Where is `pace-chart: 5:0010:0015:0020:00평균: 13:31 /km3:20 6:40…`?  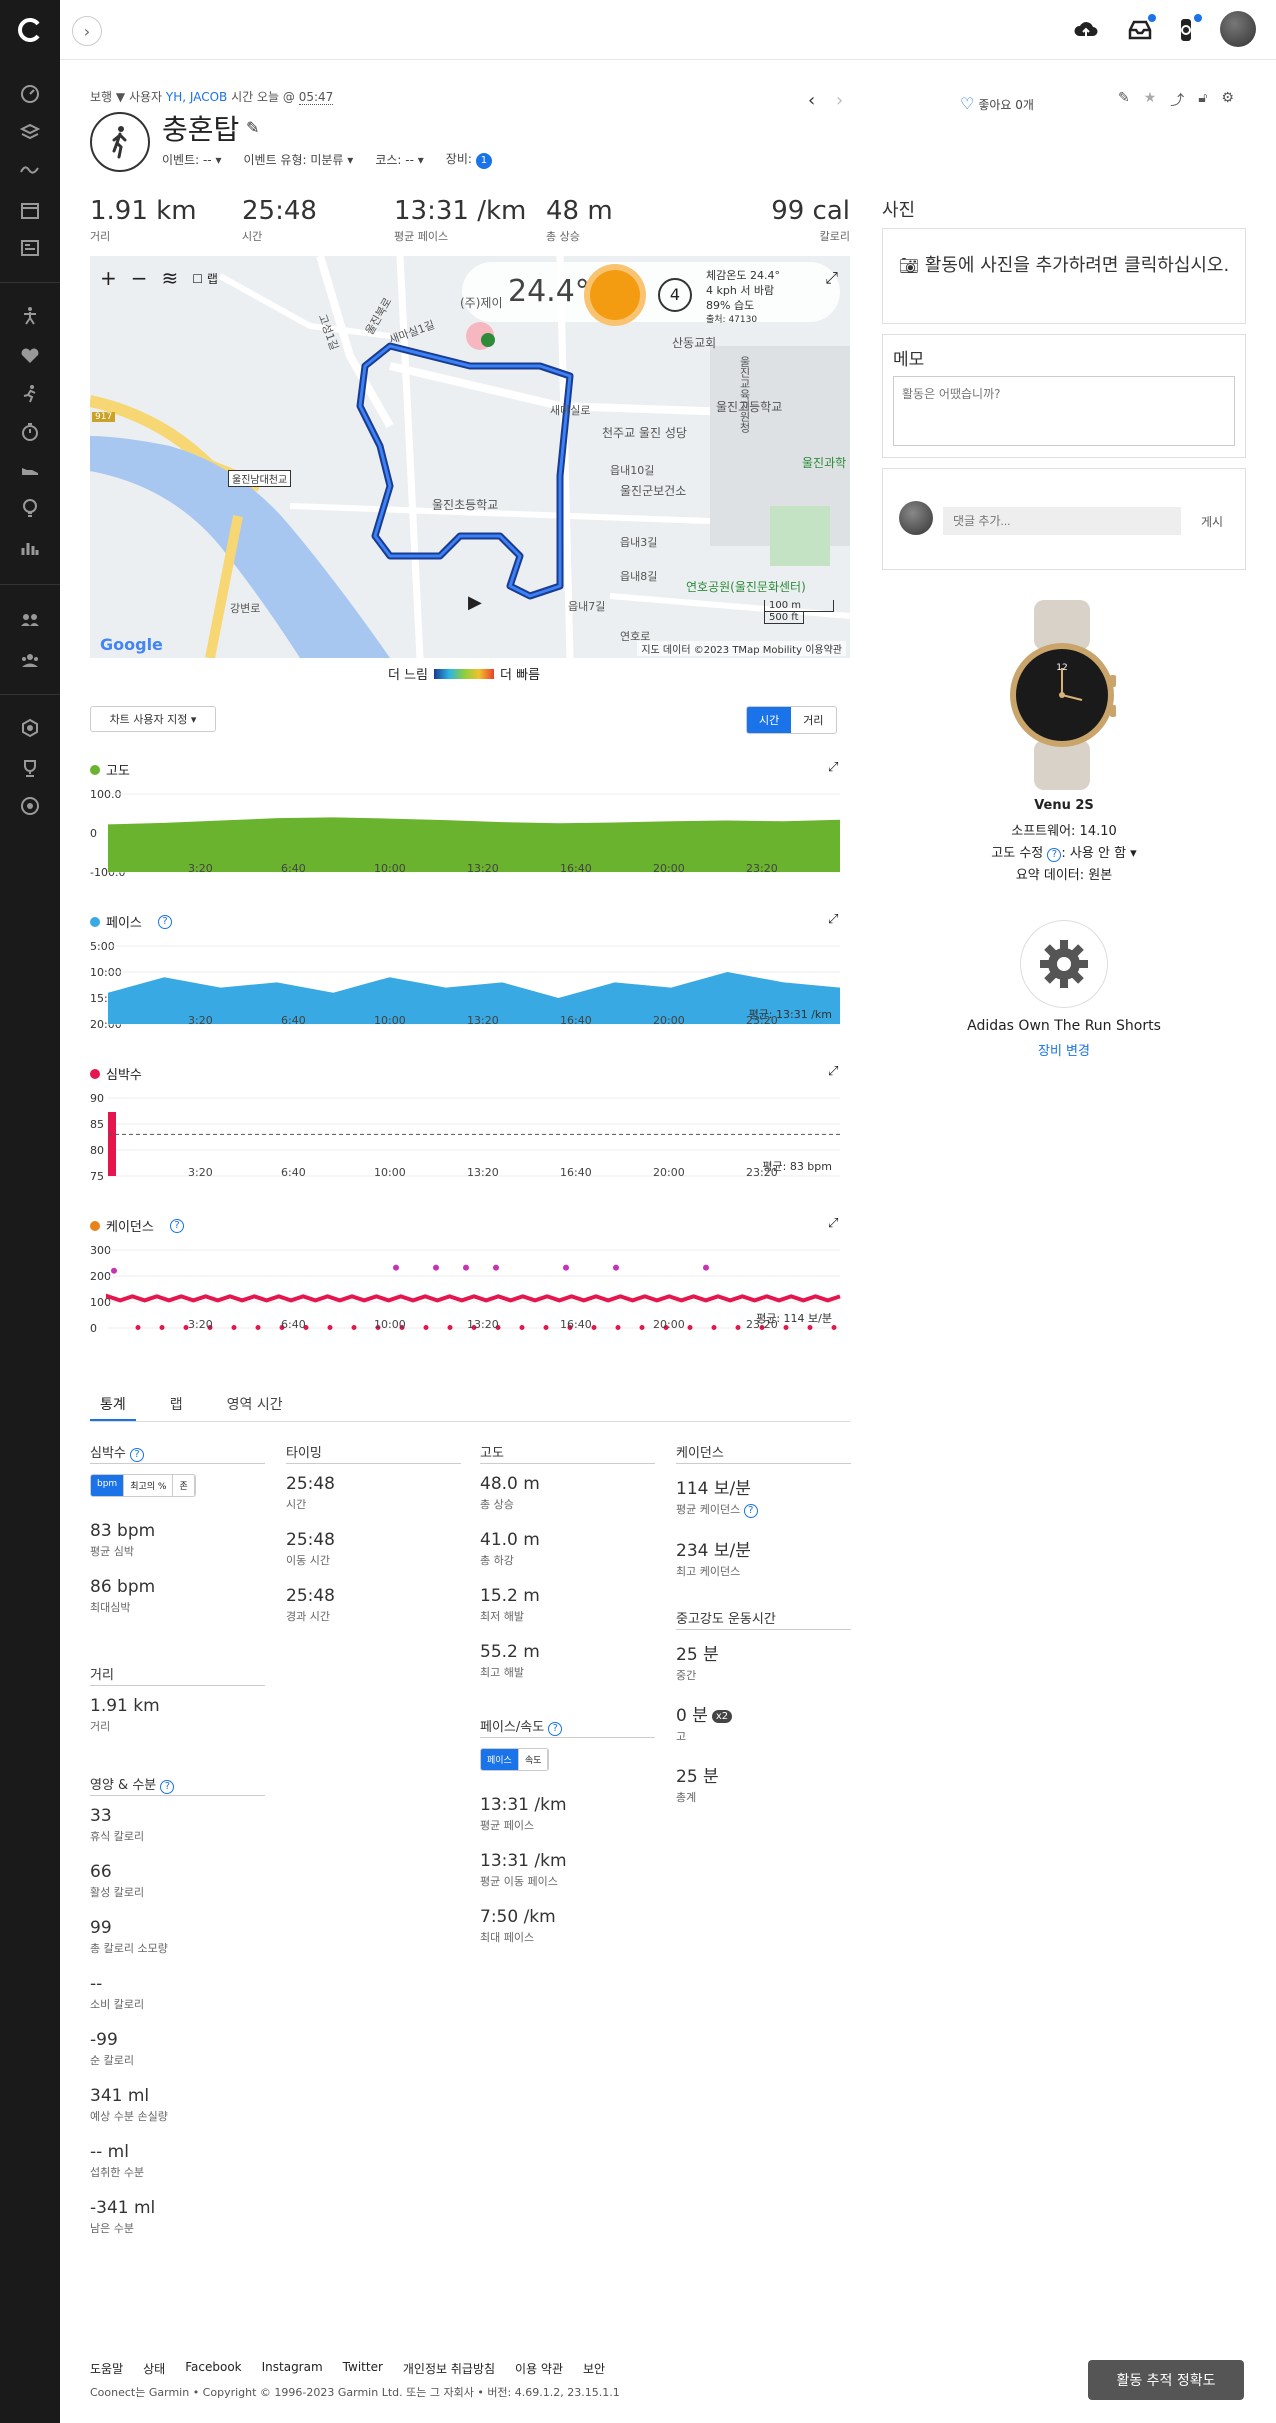 pace-chart: 5:0010:0015:0020:00평균: 13:31 /km3:20 6:40… is located at coordinates (470, 983).